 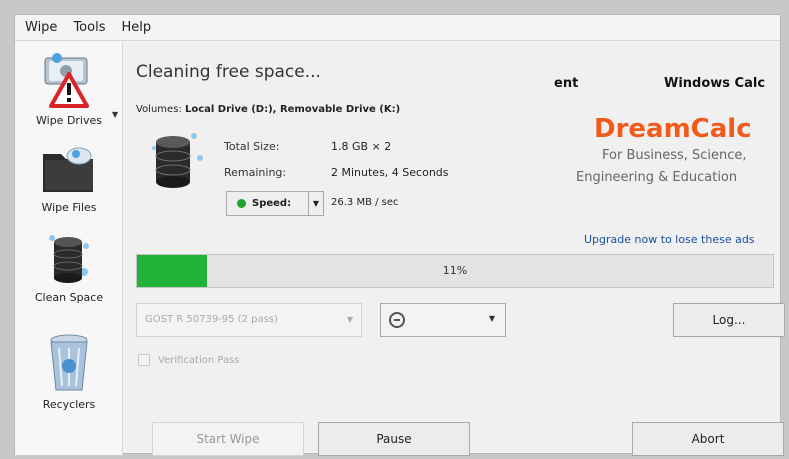 I want to click on sidebar-item-recyclers: Recyclers, so click(x=69, y=377).